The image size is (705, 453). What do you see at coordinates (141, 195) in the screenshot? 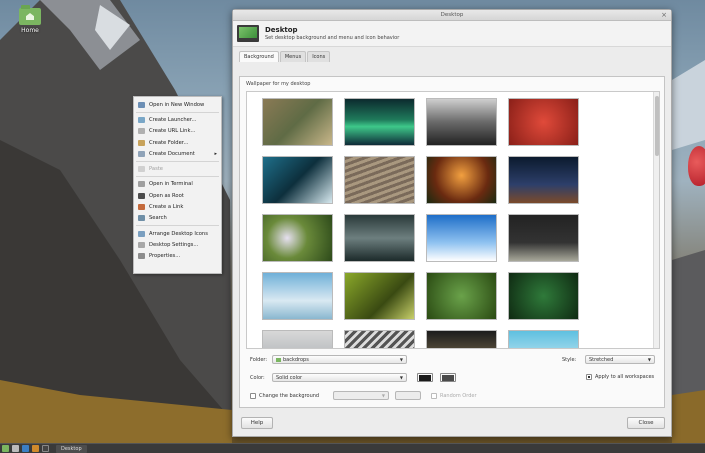
I see `root-icon` at bounding box center [141, 195].